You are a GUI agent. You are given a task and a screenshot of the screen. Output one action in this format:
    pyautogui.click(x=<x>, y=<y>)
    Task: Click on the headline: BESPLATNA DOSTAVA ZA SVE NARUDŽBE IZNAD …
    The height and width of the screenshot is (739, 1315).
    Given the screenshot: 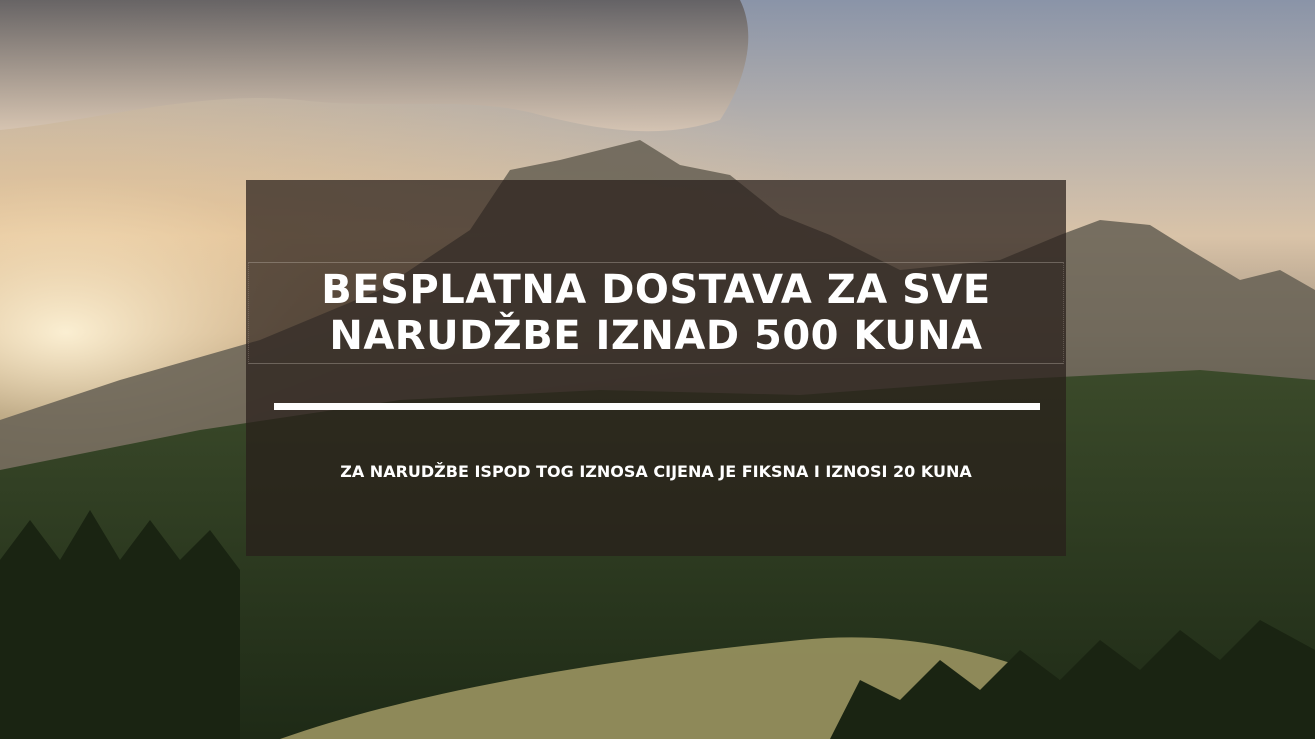 What is the action you would take?
    pyautogui.click(x=656, y=313)
    